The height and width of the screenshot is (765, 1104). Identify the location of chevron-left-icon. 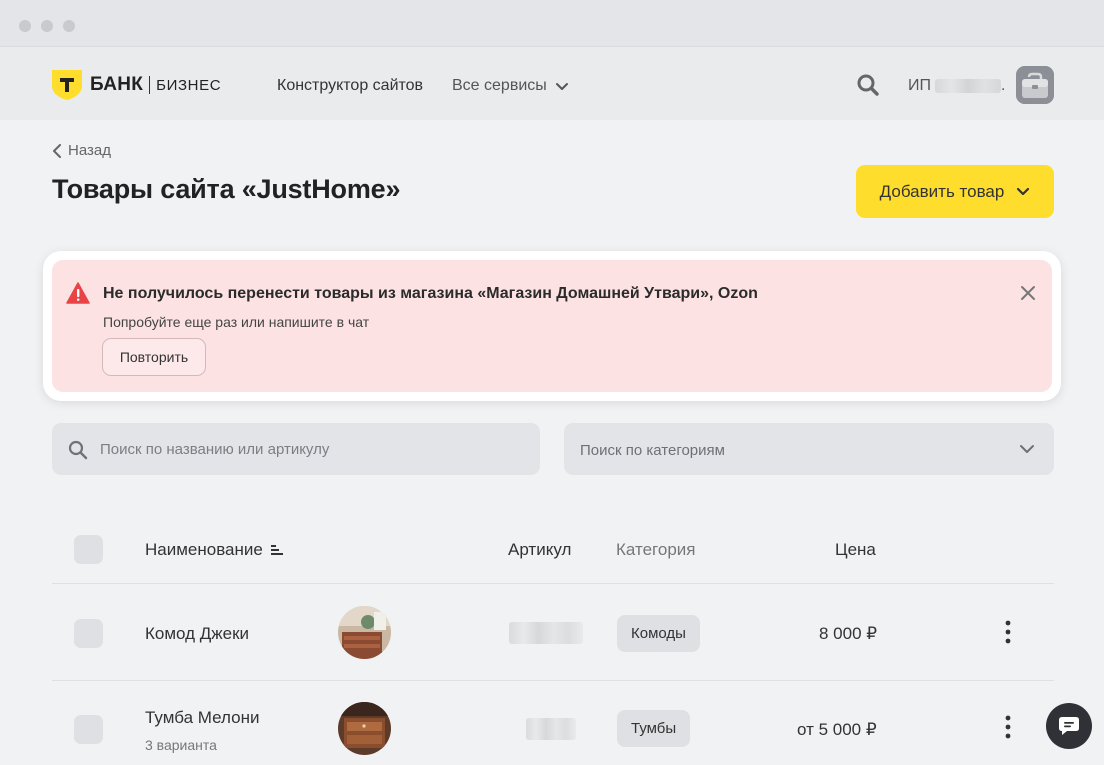
(57, 150).